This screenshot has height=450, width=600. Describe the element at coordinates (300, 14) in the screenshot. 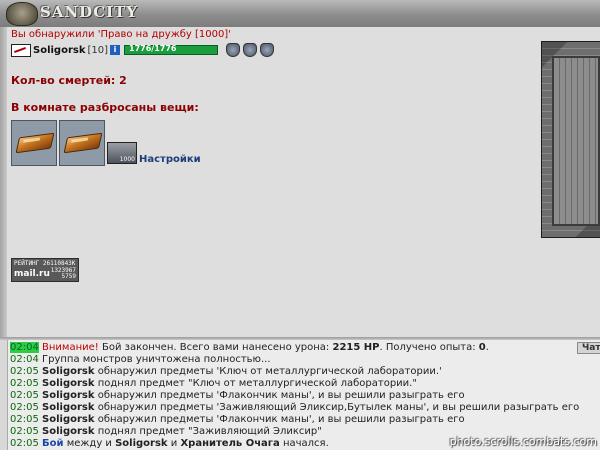

I see `top-banner: SANDCITY` at that location.